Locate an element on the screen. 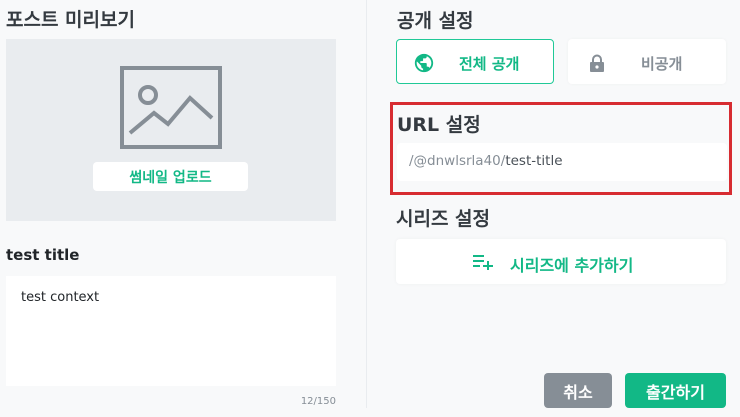  url-highlight-box is located at coordinates (561, 148).